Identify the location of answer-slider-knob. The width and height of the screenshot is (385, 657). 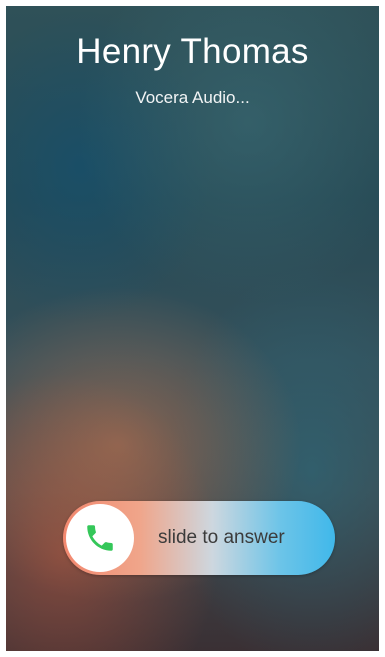
(100, 538).